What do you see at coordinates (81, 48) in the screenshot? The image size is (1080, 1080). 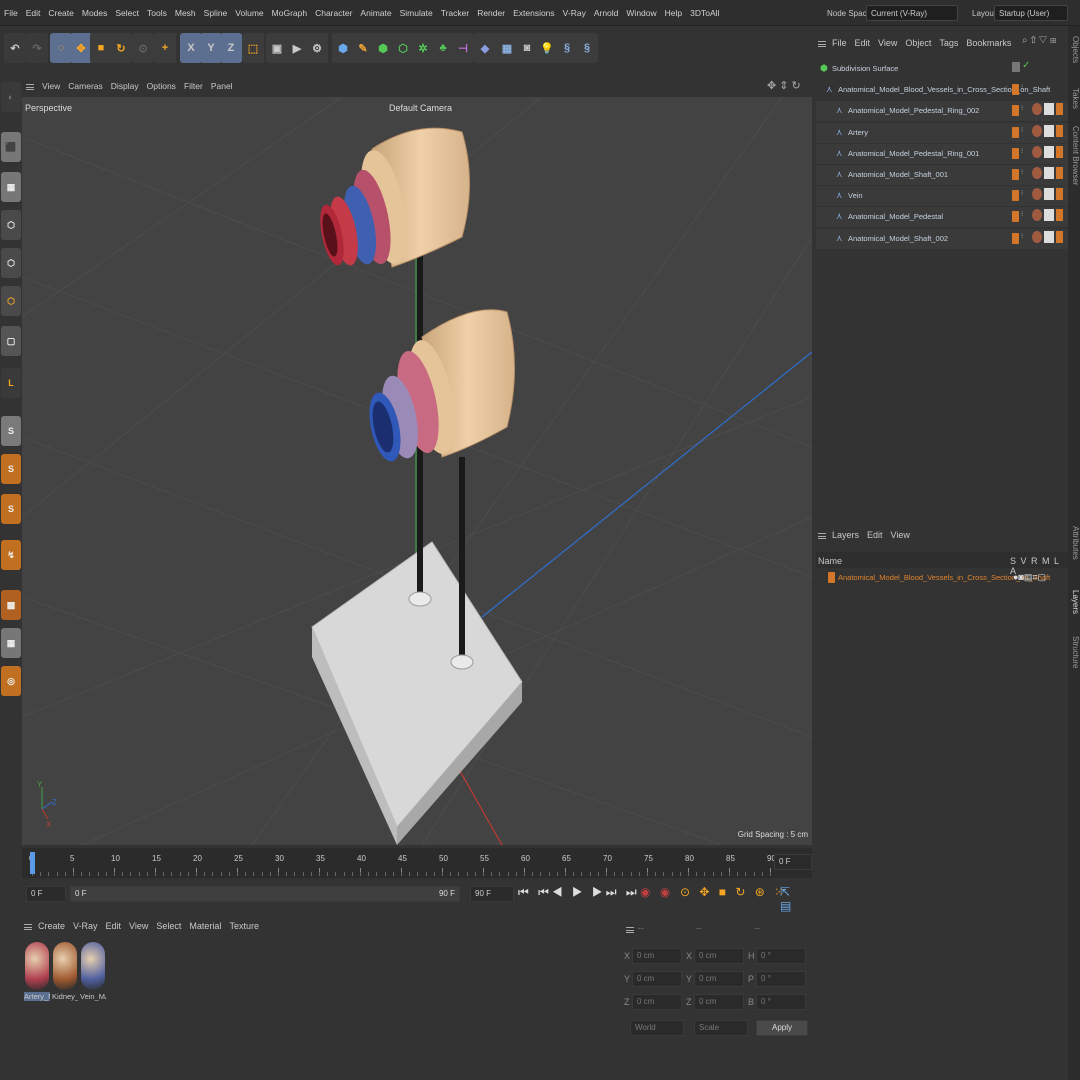 I see `move-icon: ✥` at bounding box center [81, 48].